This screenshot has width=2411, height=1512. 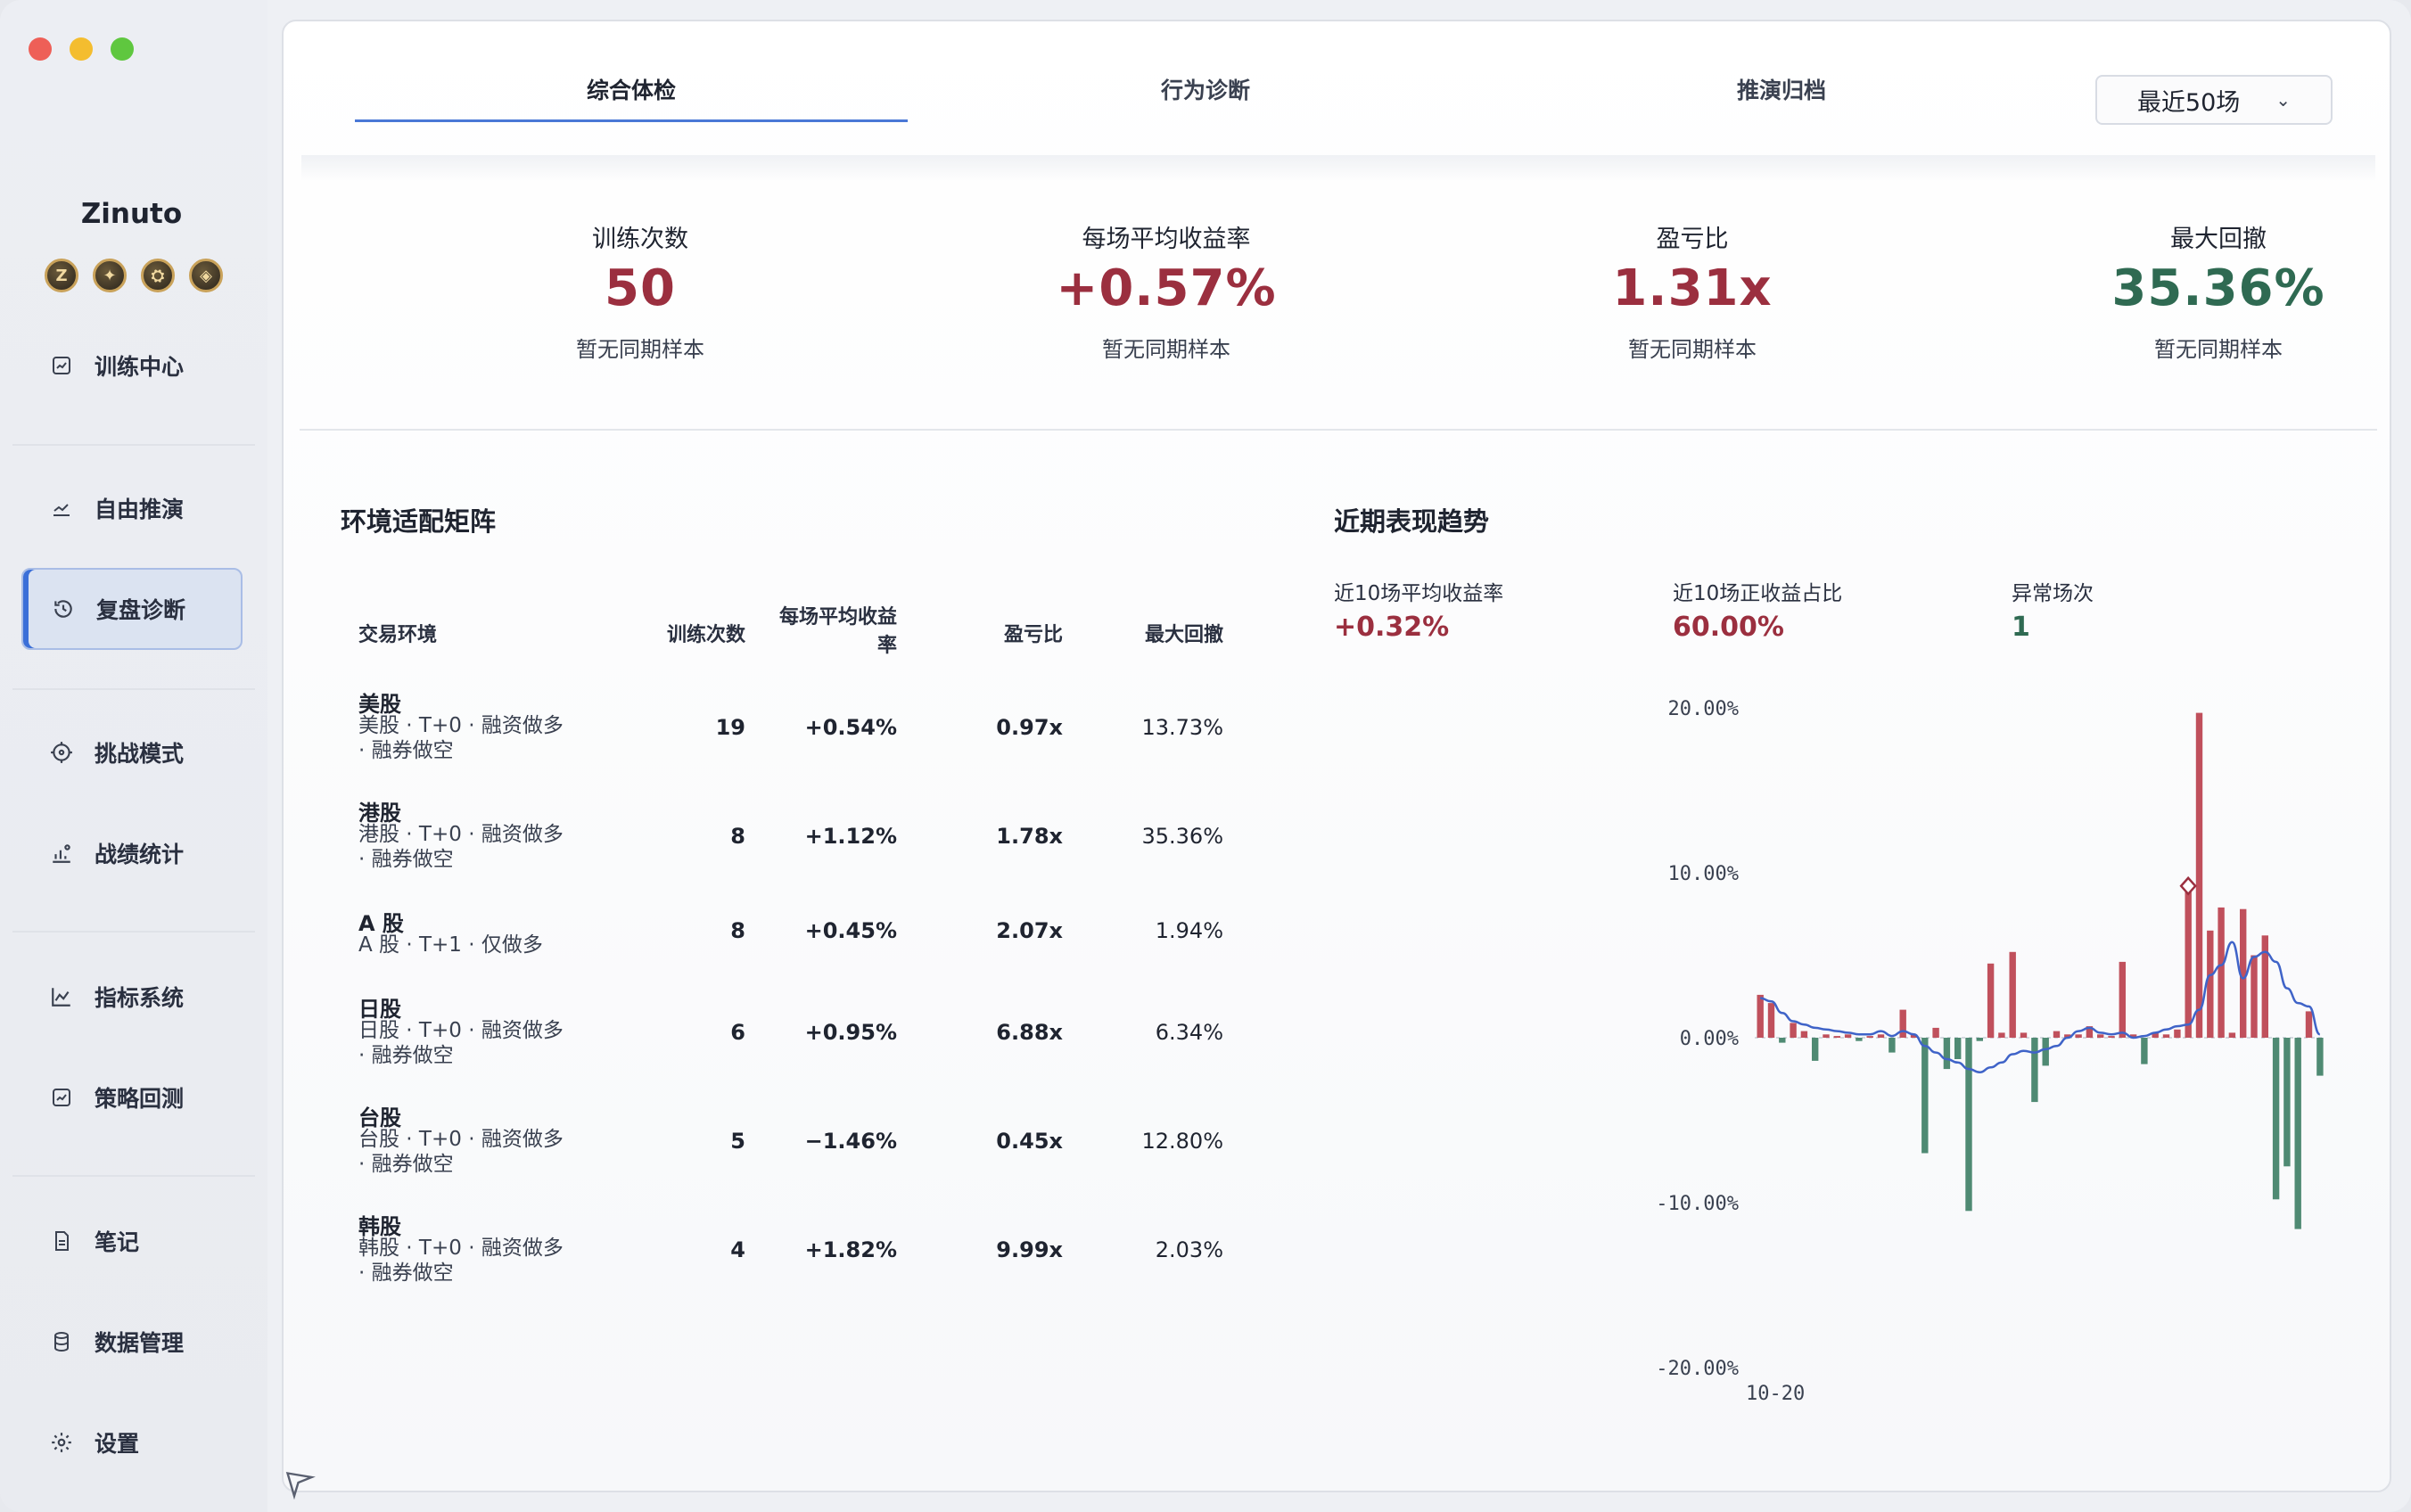 What do you see at coordinates (63, 608) in the screenshot?
I see `history-clock-icon` at bounding box center [63, 608].